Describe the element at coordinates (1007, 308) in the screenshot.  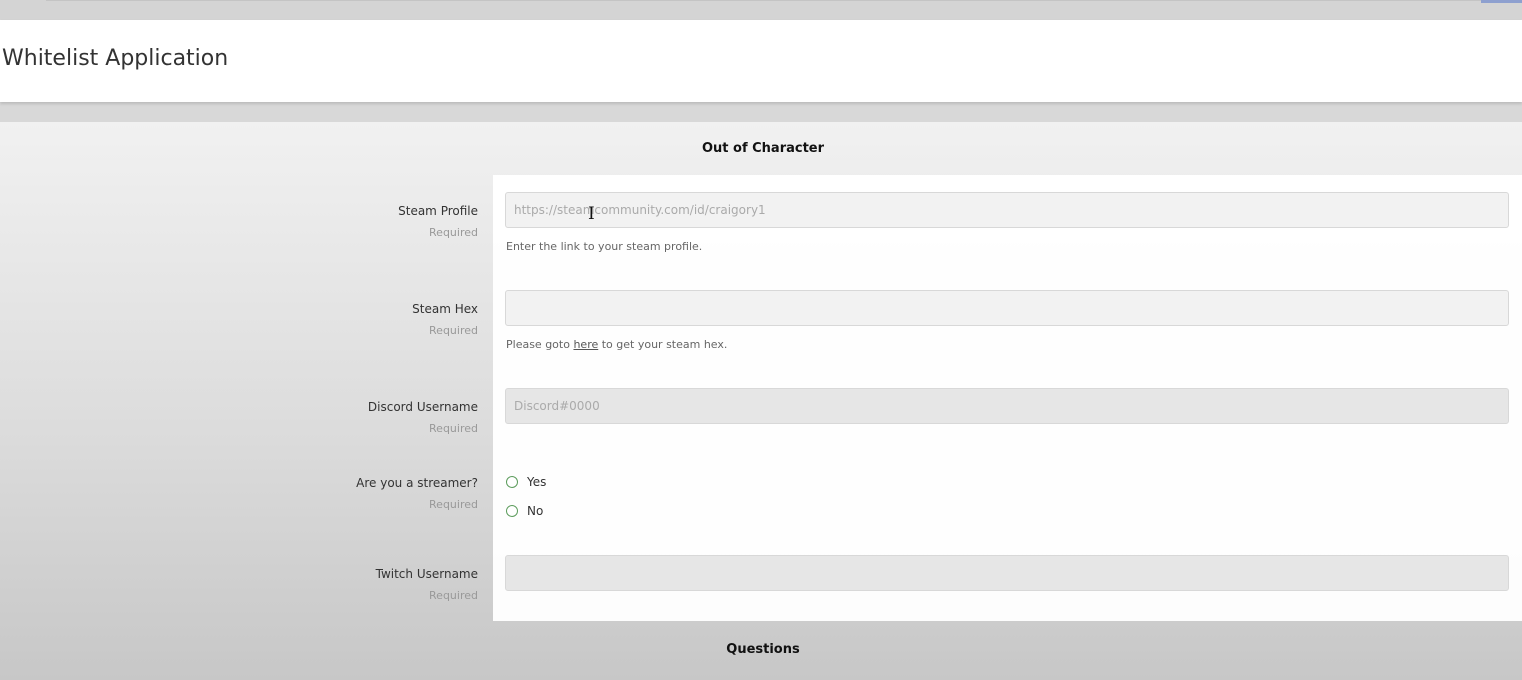
I see `steam-hex-input` at that location.